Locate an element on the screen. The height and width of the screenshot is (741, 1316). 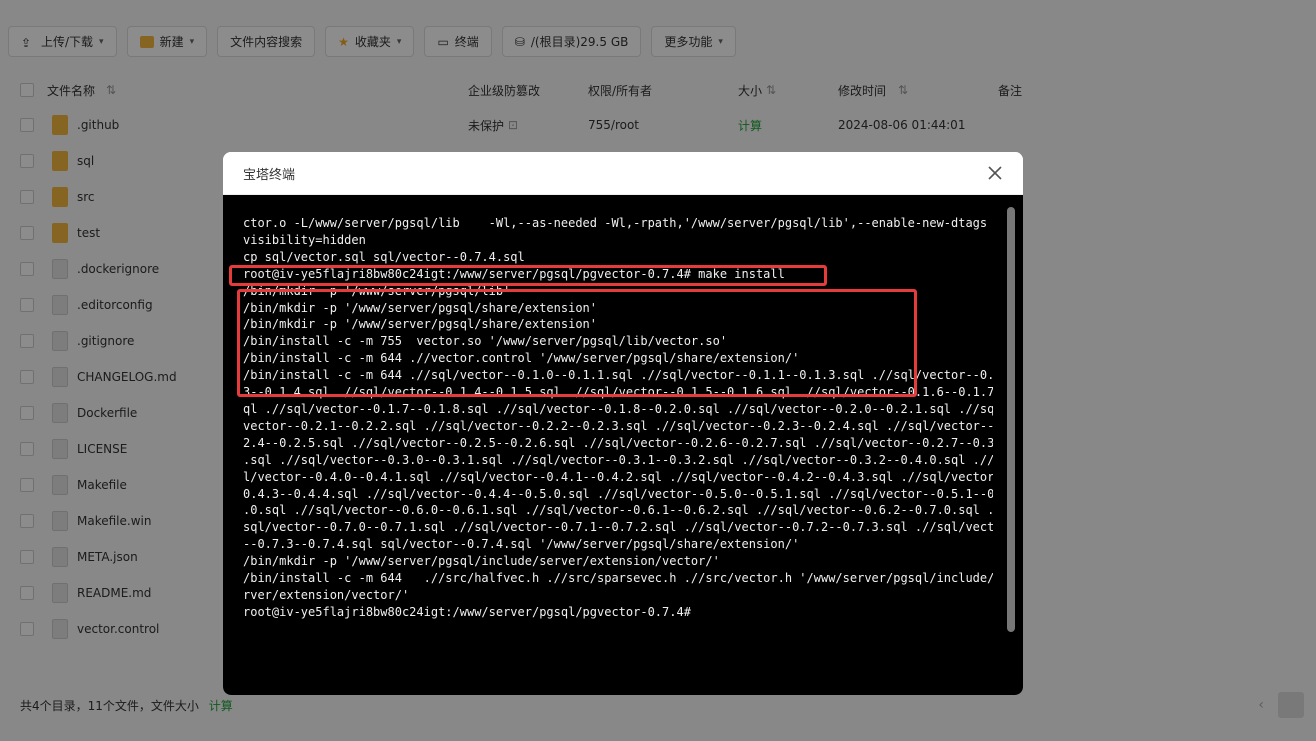
highlight-box-command is located at coordinates (528, 275).